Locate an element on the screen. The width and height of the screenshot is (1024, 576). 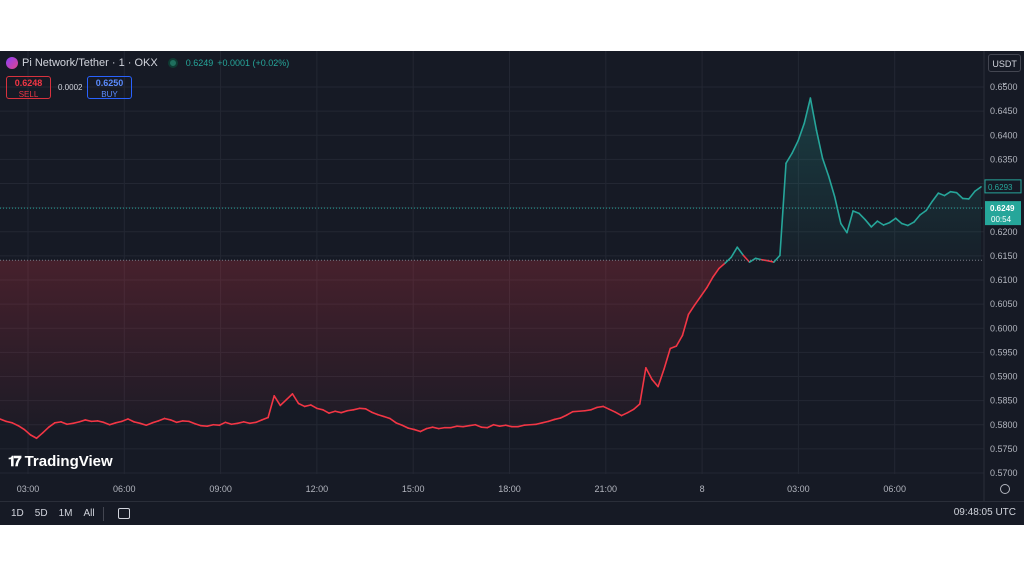
toolbar-divider is located at coordinates (103, 513).